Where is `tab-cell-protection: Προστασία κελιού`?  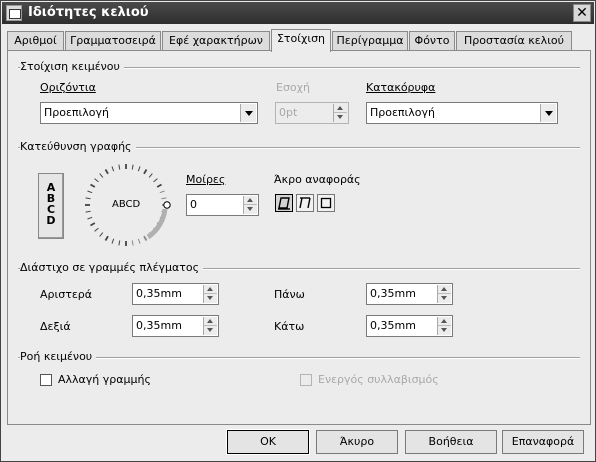
tab-cell-protection: Προστασία κελιού is located at coordinates (514, 41).